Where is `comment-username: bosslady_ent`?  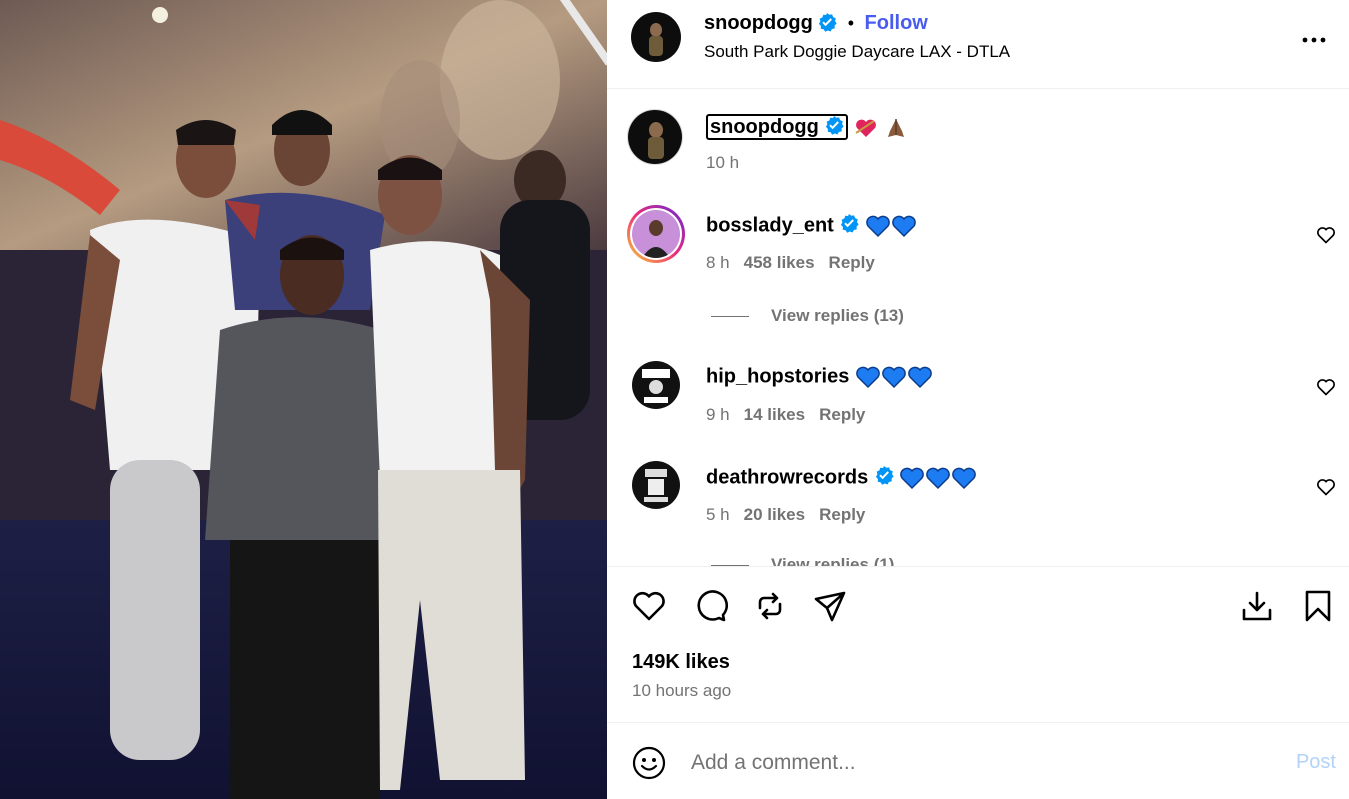 comment-username: bosslady_ent is located at coordinates (770, 225).